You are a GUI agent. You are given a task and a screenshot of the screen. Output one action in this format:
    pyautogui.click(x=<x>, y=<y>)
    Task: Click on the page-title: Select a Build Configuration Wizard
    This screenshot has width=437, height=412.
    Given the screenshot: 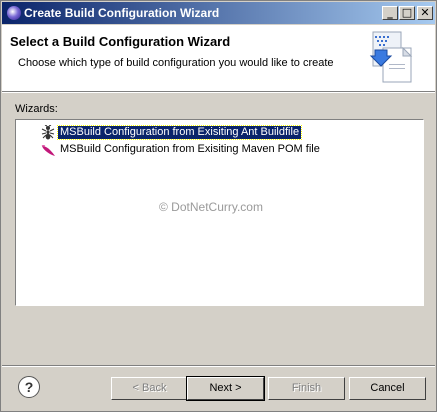 What is the action you would take?
    pyautogui.click(x=120, y=41)
    